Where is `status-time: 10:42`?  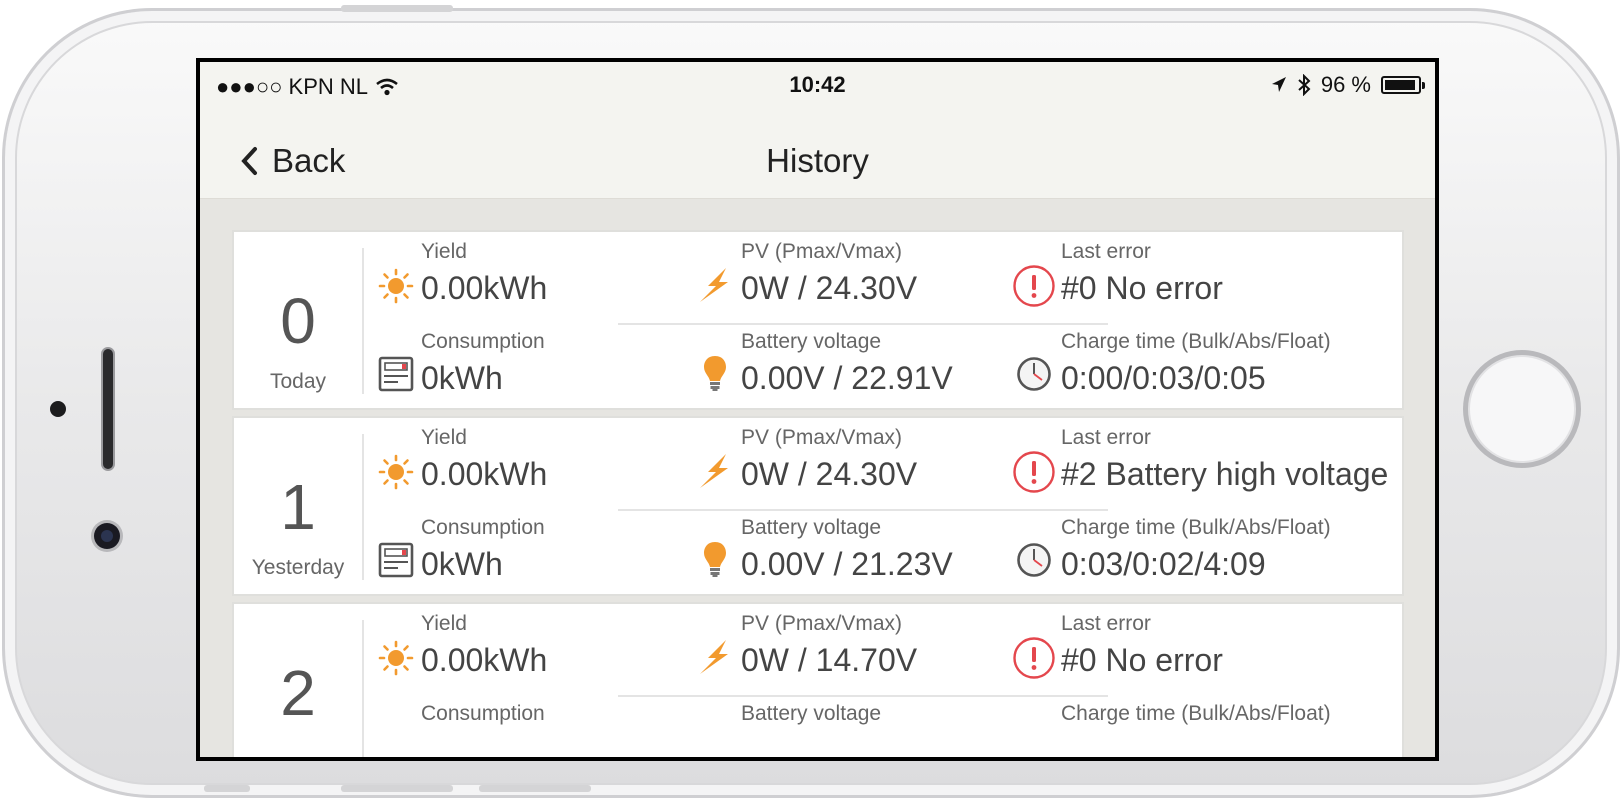
status-time: 10:42 is located at coordinates (817, 84).